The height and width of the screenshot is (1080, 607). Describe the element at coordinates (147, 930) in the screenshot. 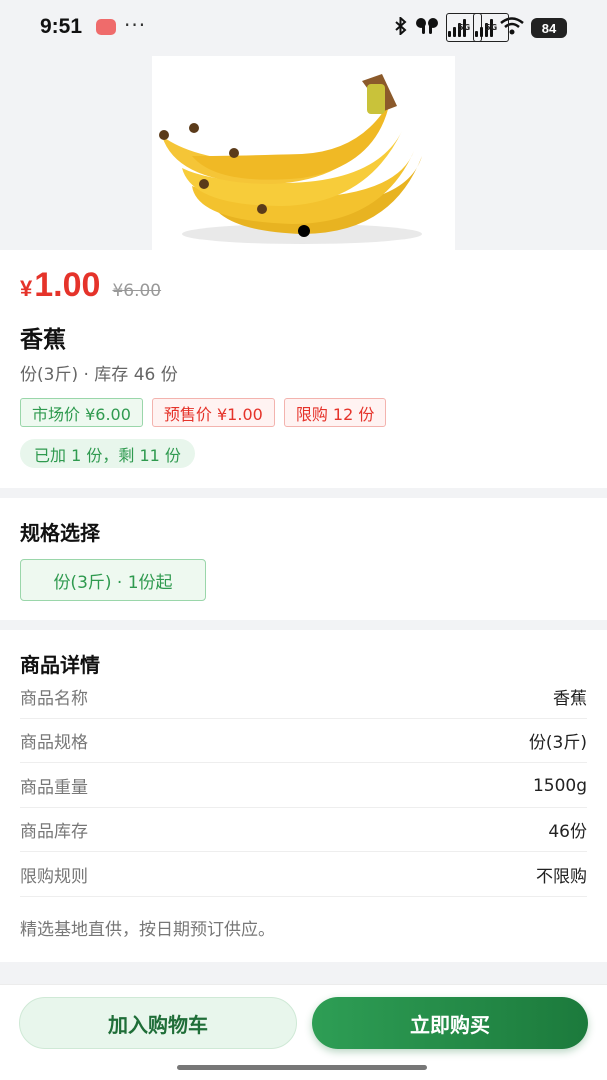

I see `detail-note: 精选基地直供，按日期预订供应。` at that location.